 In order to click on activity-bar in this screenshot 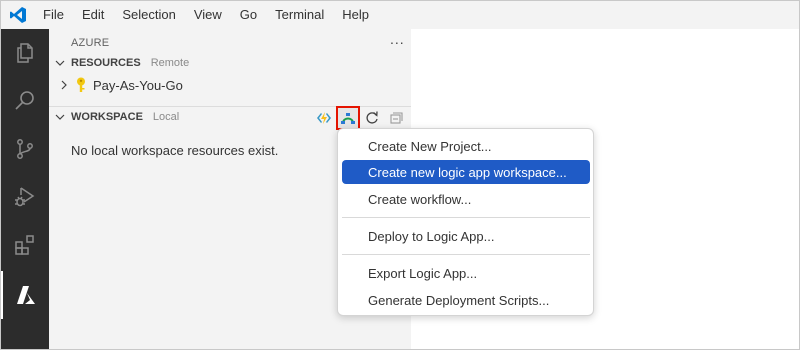, I will do `click(25, 189)`.